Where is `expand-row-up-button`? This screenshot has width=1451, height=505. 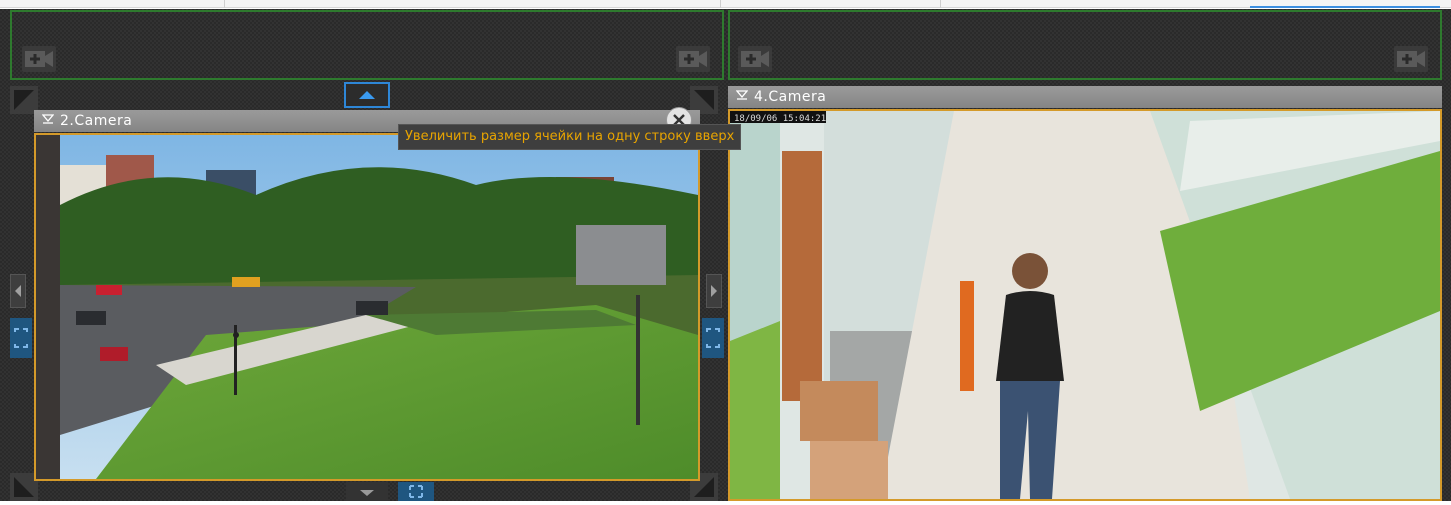
expand-row-up-button is located at coordinates (367, 95).